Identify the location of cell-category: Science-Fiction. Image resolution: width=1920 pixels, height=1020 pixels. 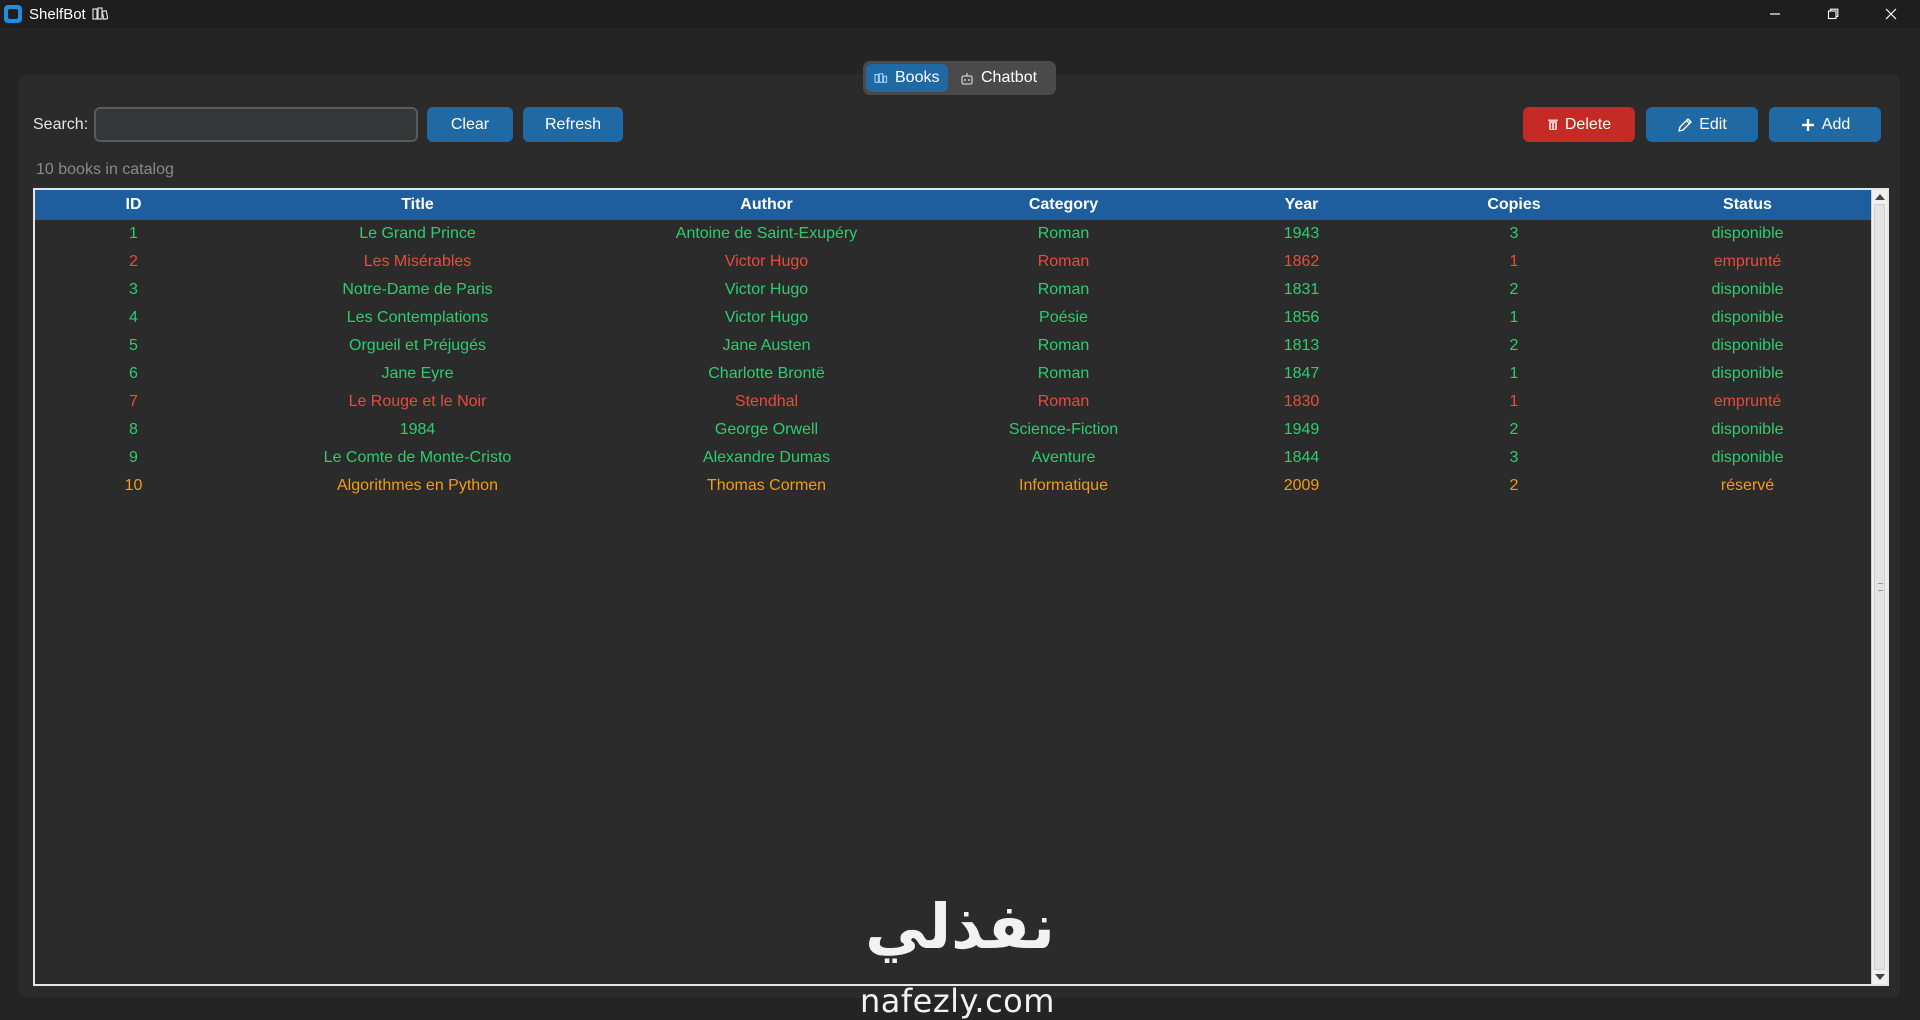
(1063, 429).